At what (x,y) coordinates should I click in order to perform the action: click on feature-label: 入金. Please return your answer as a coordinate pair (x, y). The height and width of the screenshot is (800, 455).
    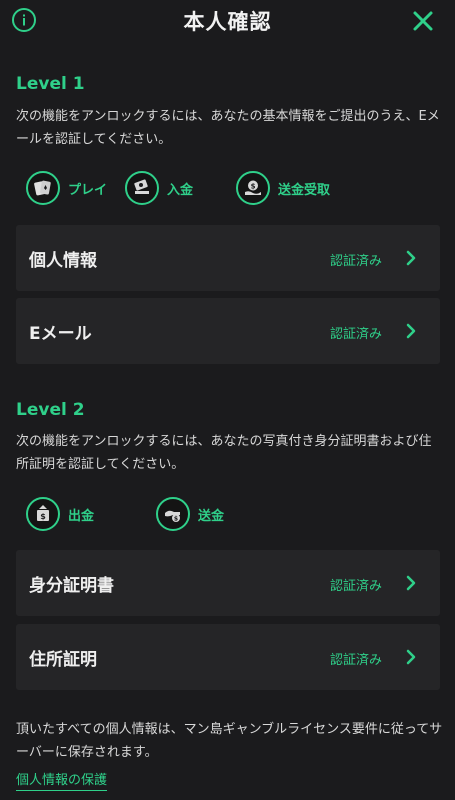
    Looking at the image, I should click on (180, 190).